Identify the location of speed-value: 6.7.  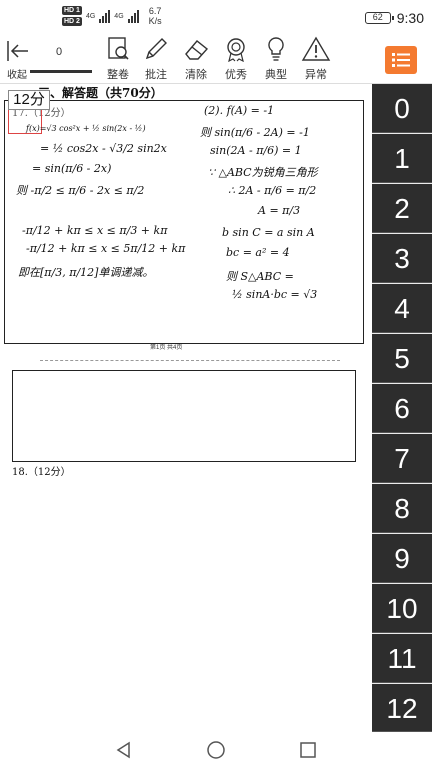
(155, 11).